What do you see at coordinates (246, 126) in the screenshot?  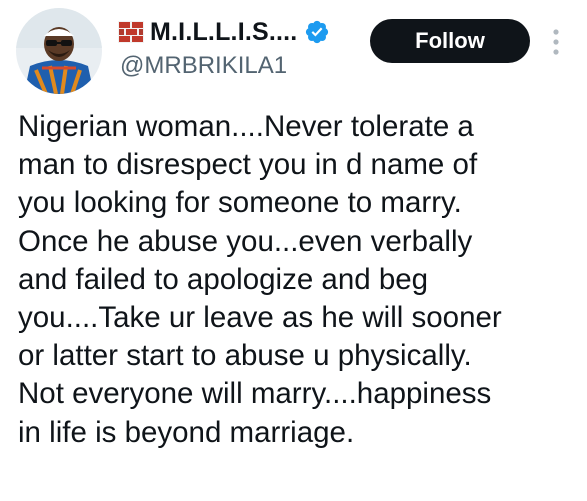 I see `tweet-text-line: Nigerian woman....Never tolerate a` at bounding box center [246, 126].